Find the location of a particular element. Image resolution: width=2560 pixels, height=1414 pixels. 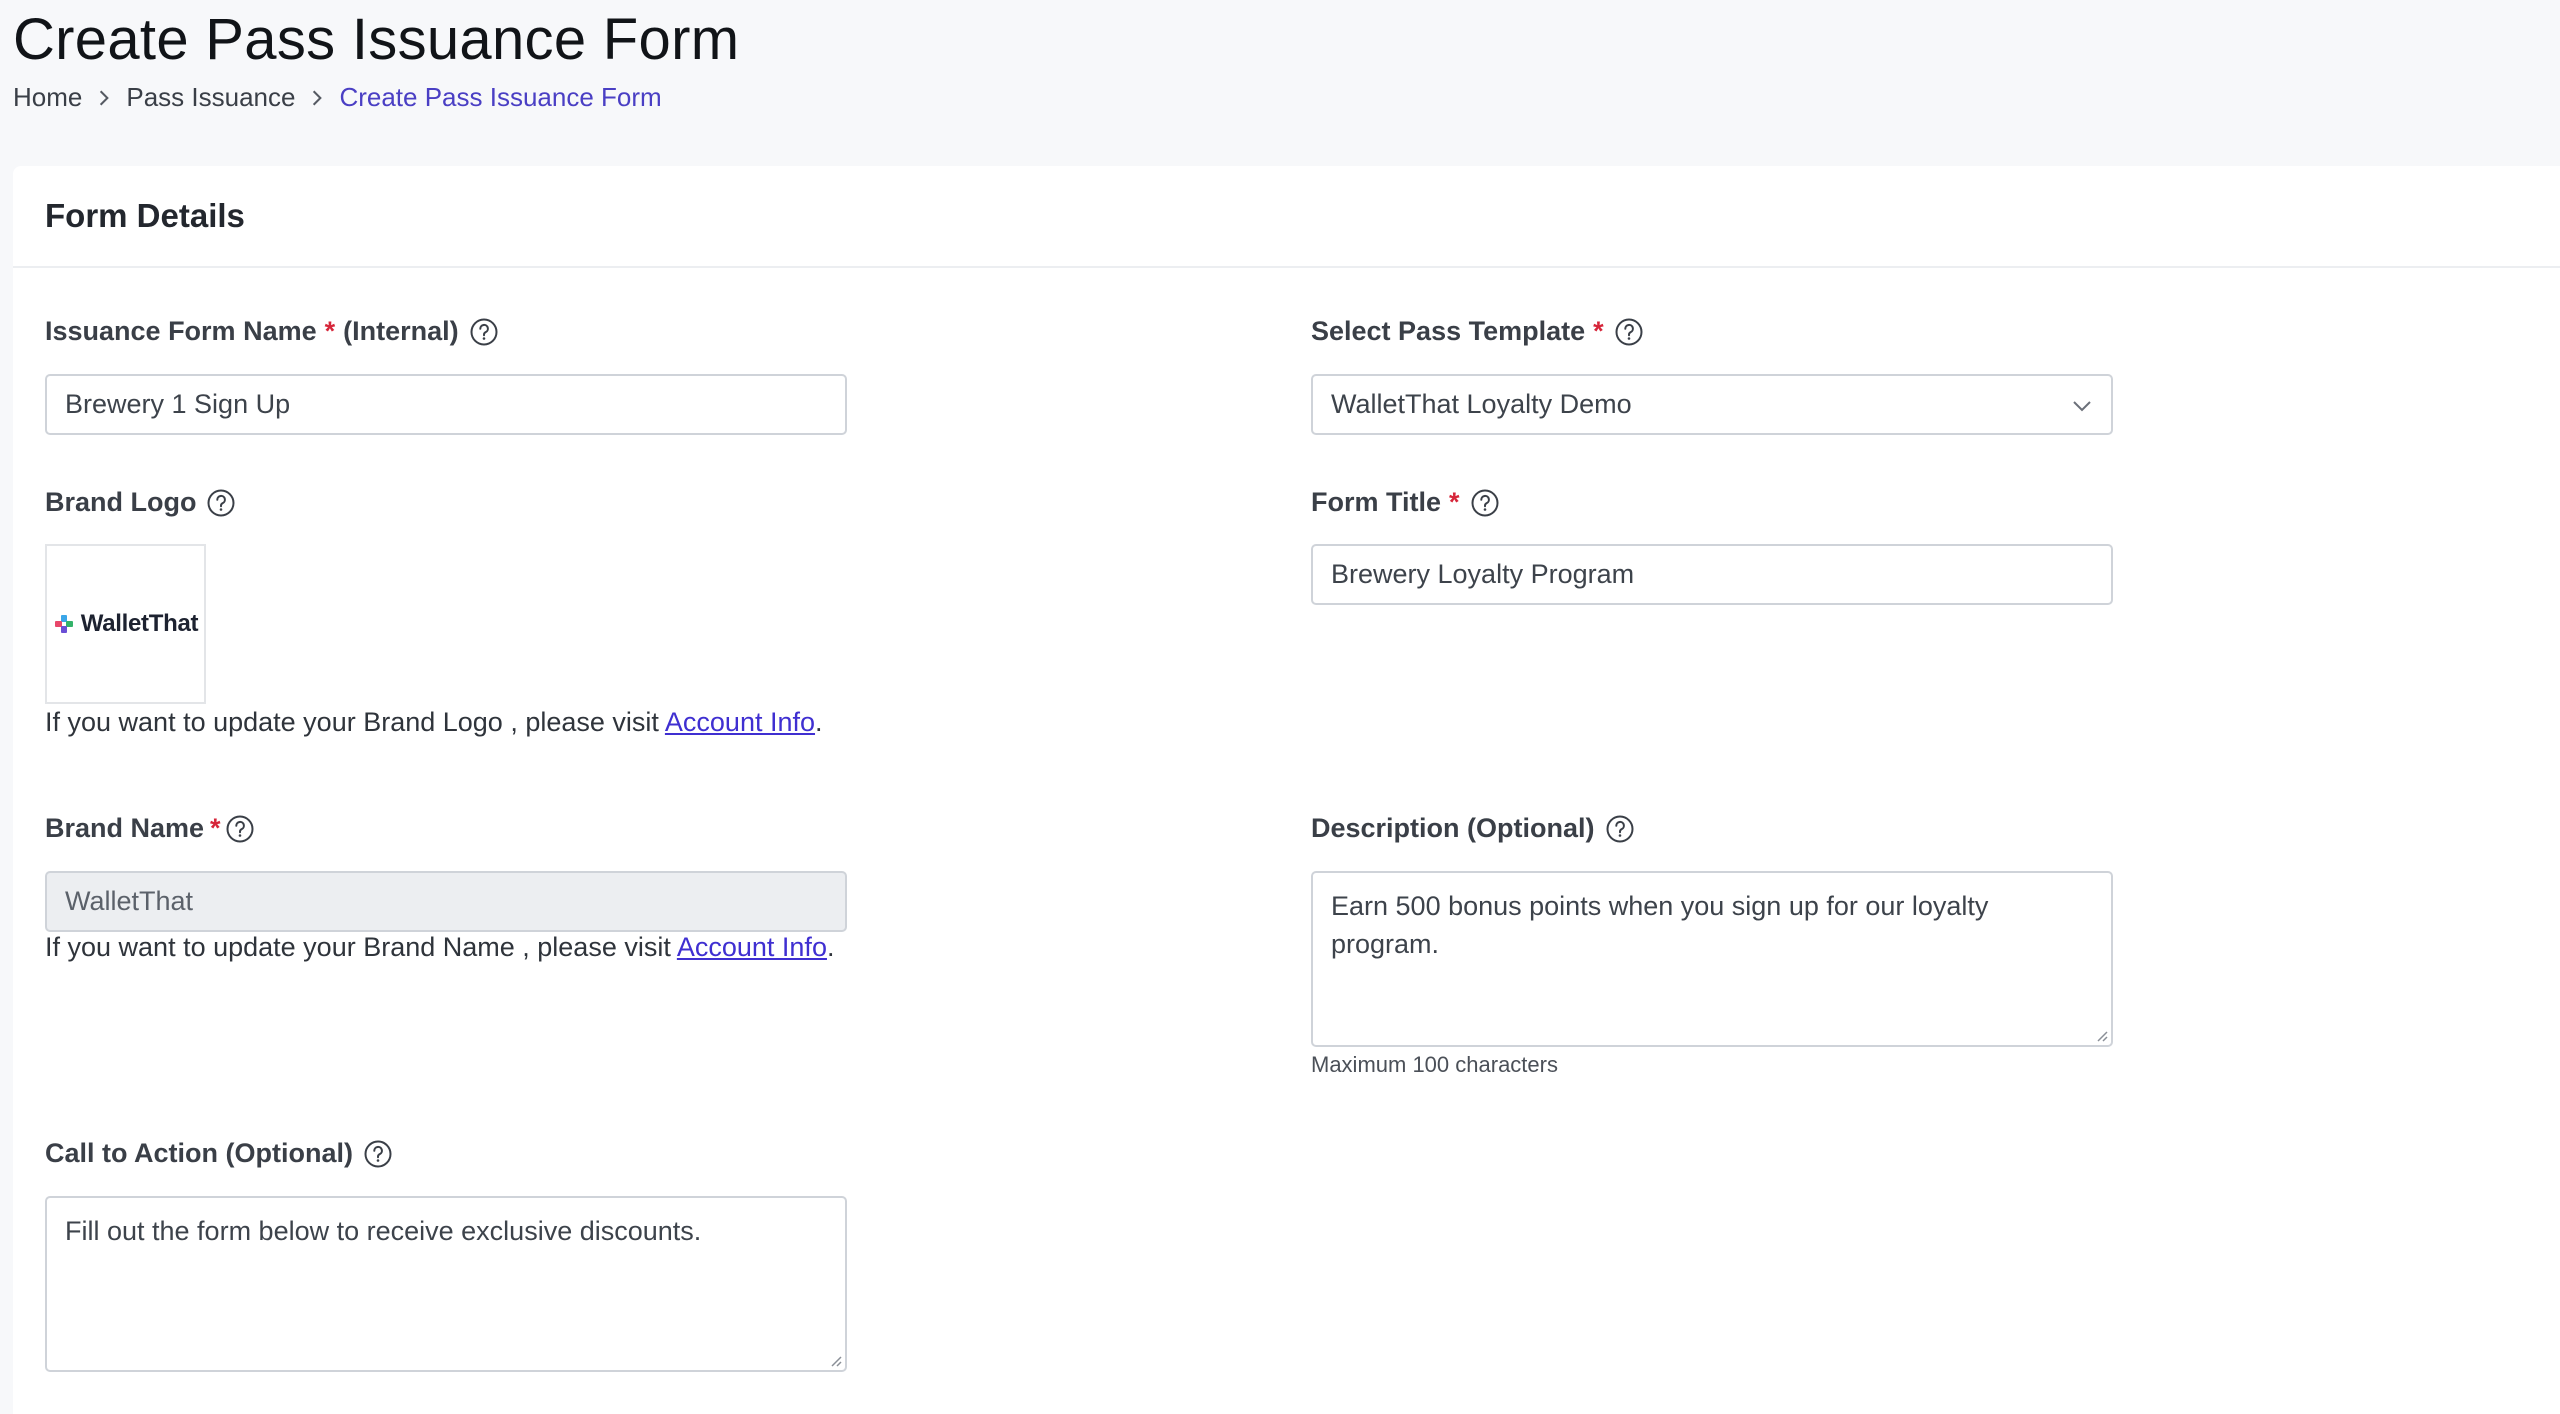

pass-template-select: WalletThat Loyalty Demo is located at coordinates (1712, 404).